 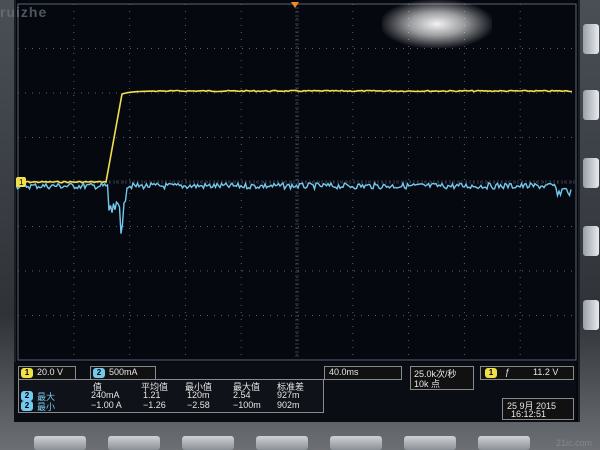 What do you see at coordinates (198, 405) in the screenshot?
I see `meas-row2-min: −2.58` at bounding box center [198, 405].